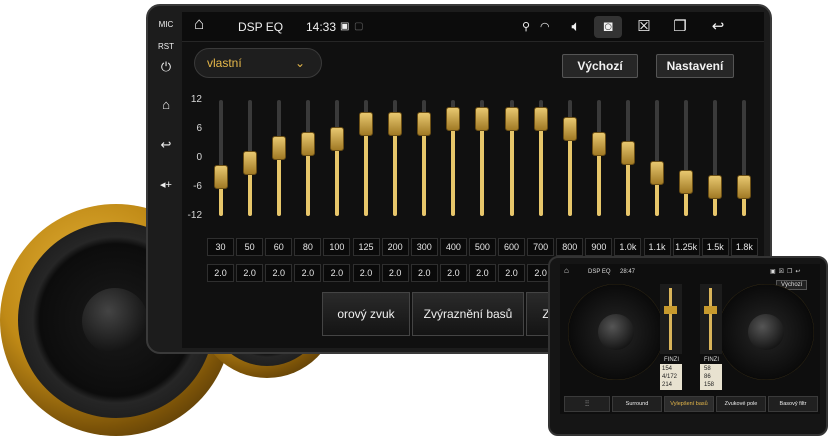  Describe the element at coordinates (566, 271) in the screenshot. I see `inset-home-icon: ⌂` at that location.